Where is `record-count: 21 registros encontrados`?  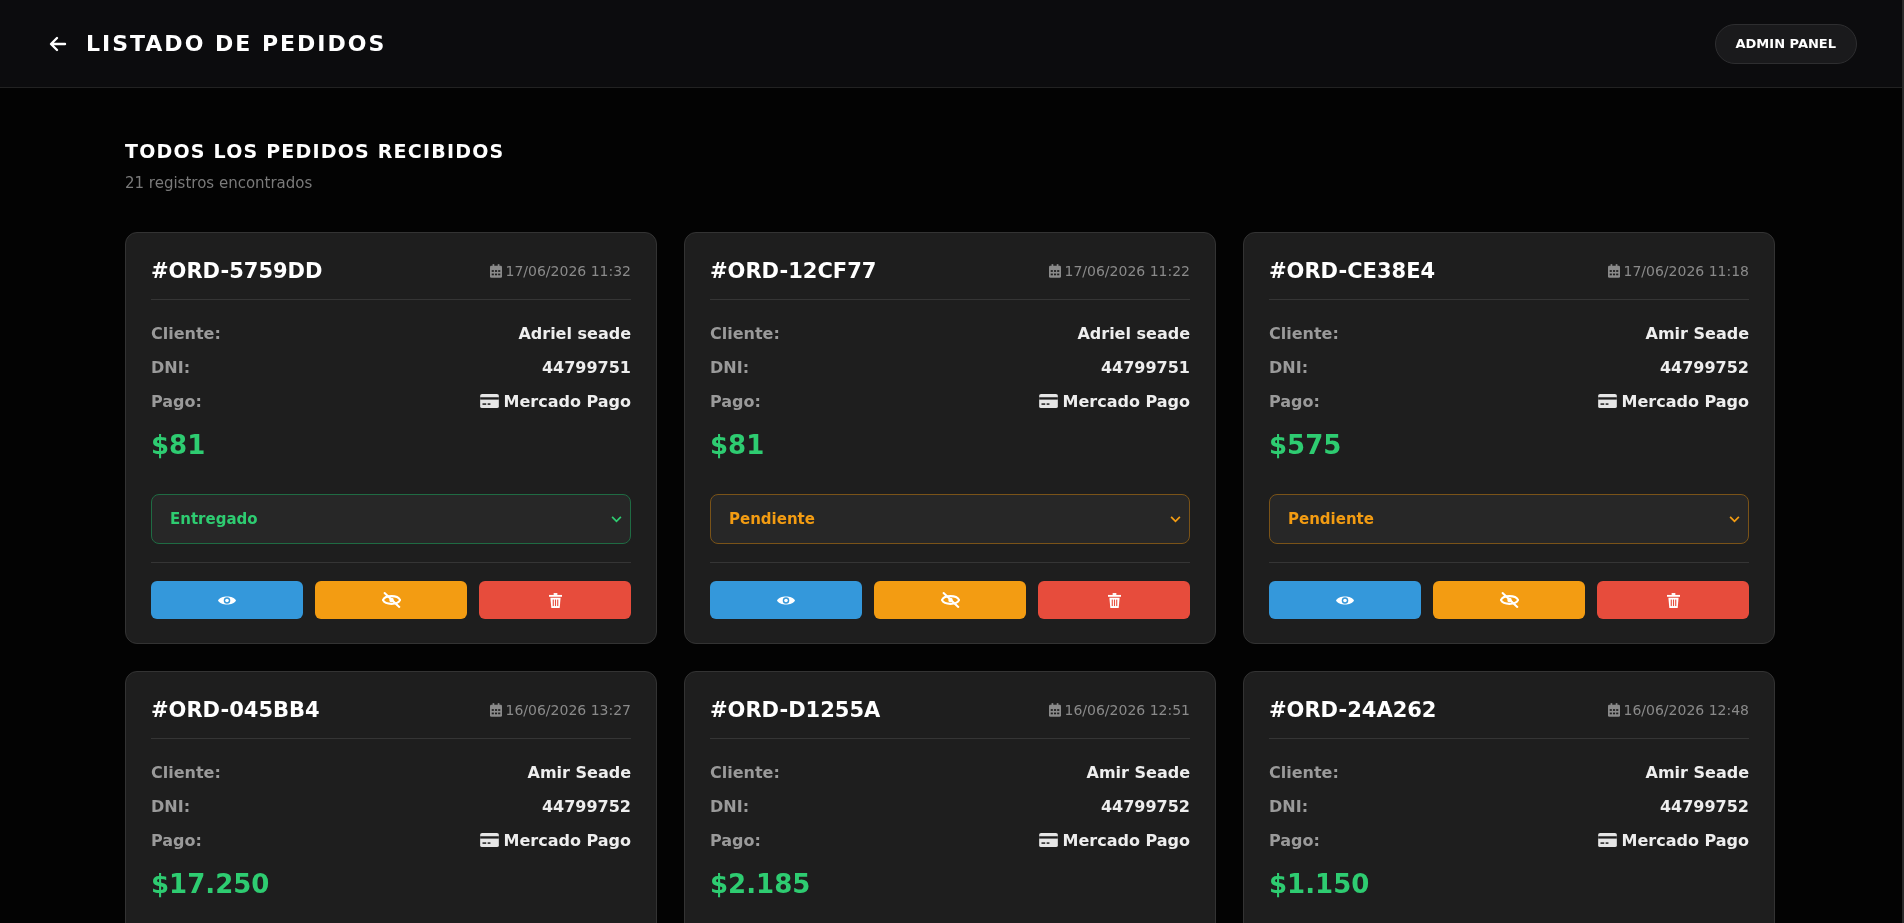 record-count: 21 registros encontrados is located at coordinates (219, 183).